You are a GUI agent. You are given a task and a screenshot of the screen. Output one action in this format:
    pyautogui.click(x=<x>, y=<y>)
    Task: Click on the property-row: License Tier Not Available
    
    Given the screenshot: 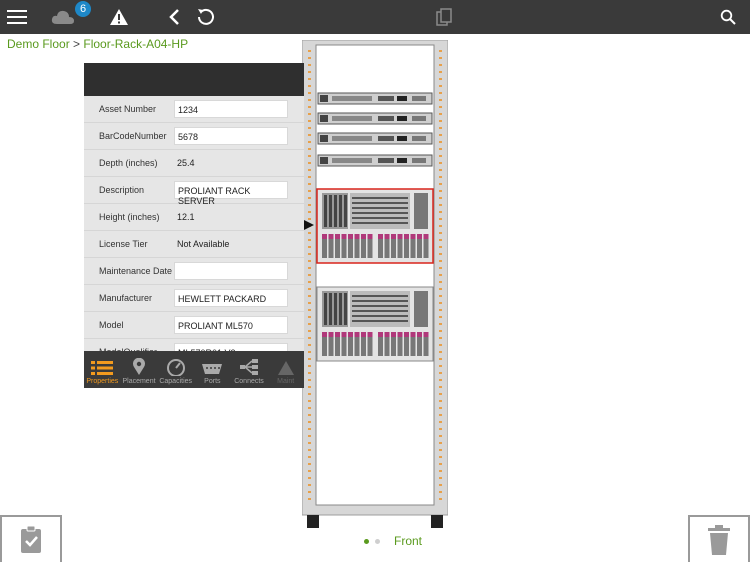 What is the action you would take?
    pyautogui.click(x=194, y=244)
    